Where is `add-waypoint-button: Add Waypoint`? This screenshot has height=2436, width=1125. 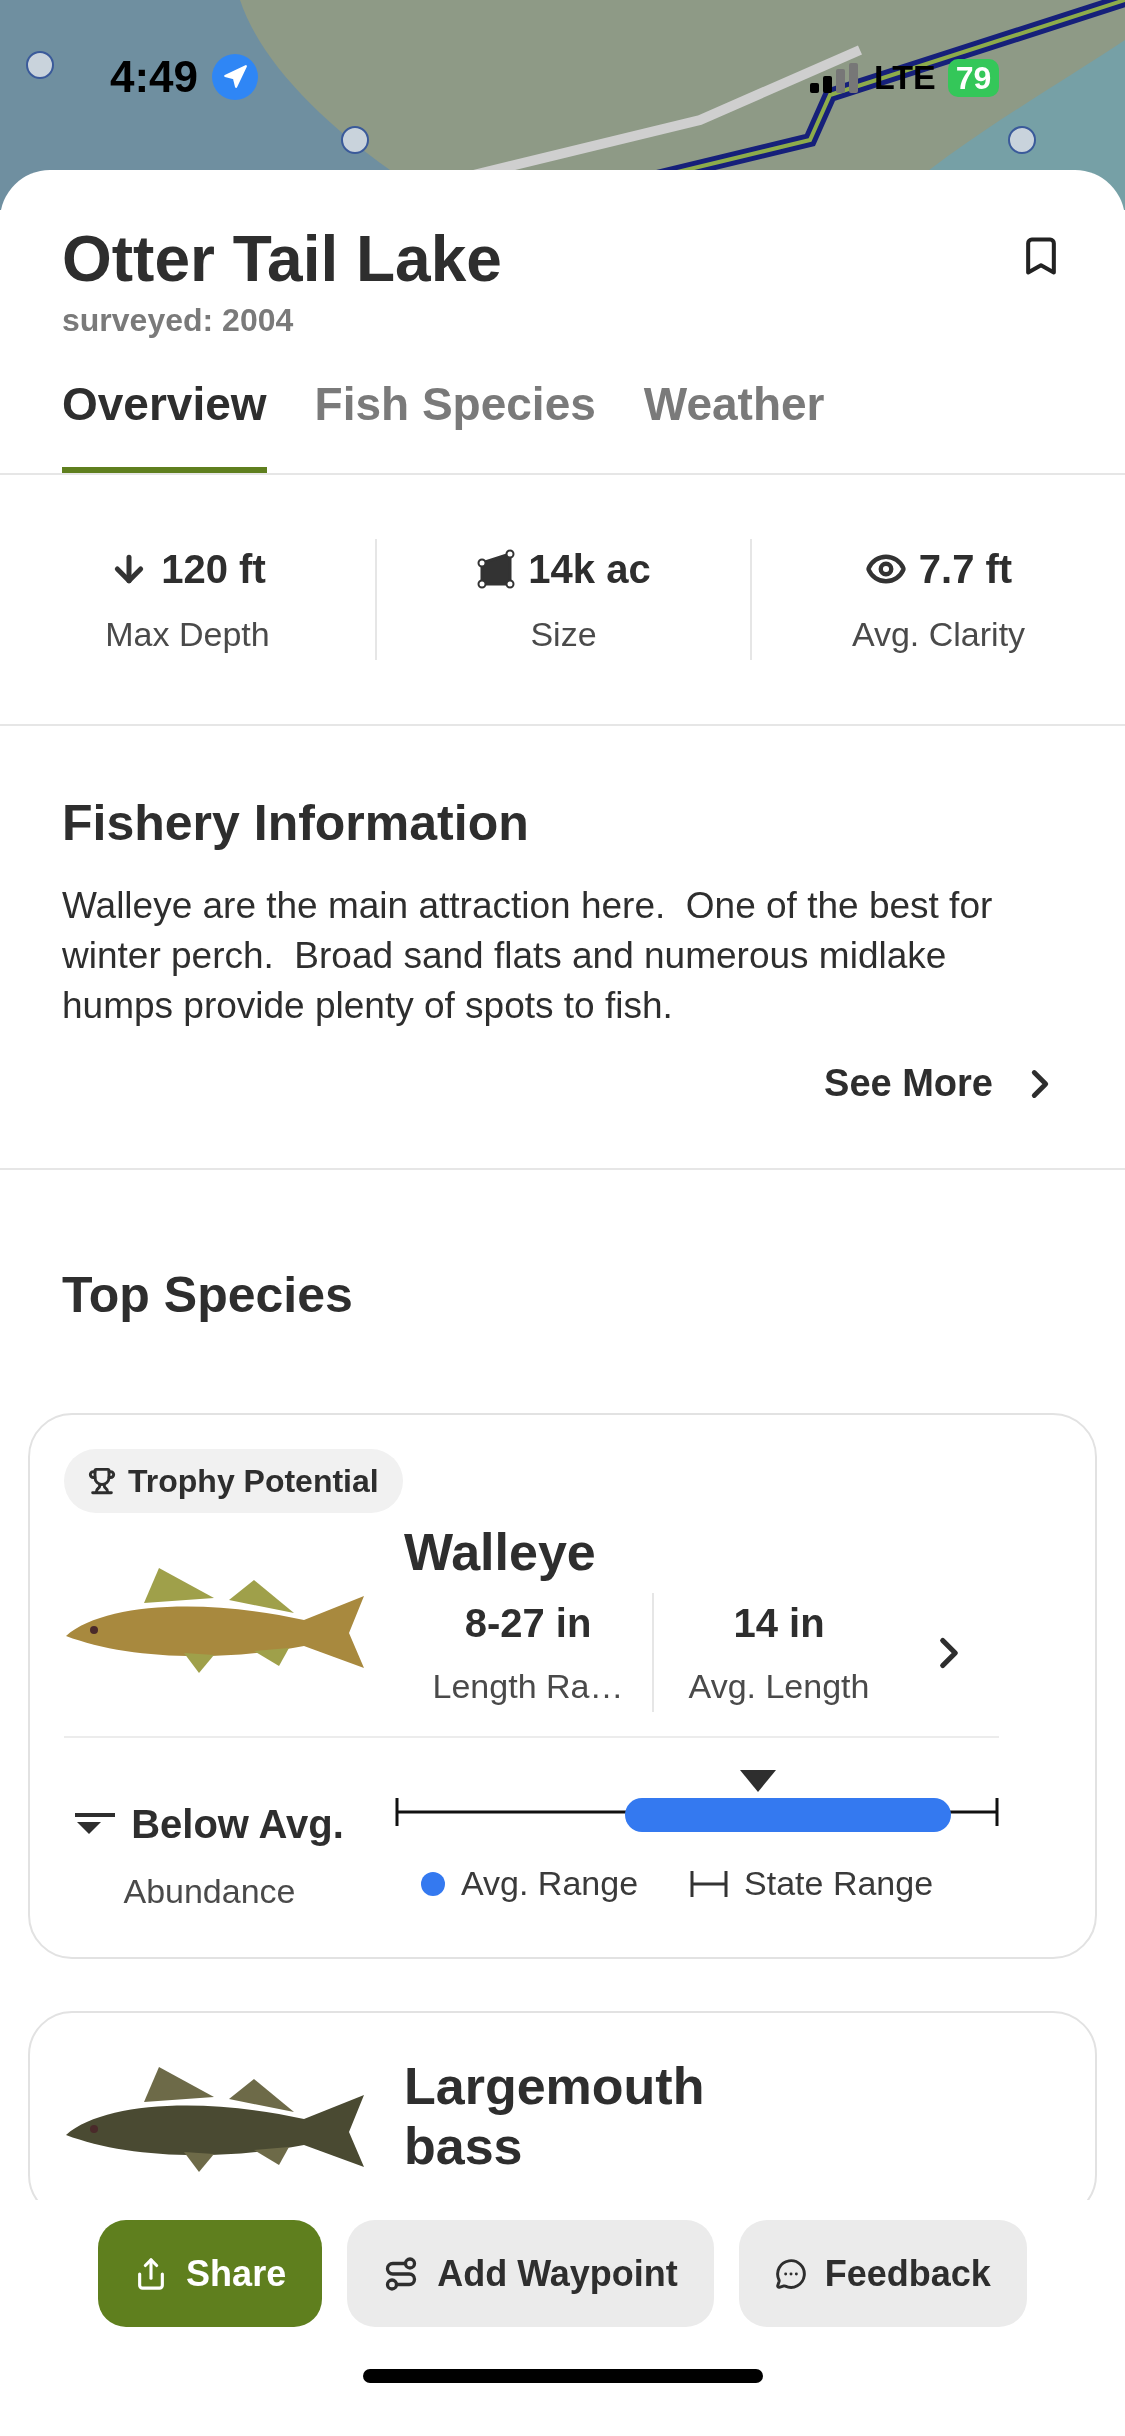 add-waypoint-button: Add Waypoint is located at coordinates (530, 2273).